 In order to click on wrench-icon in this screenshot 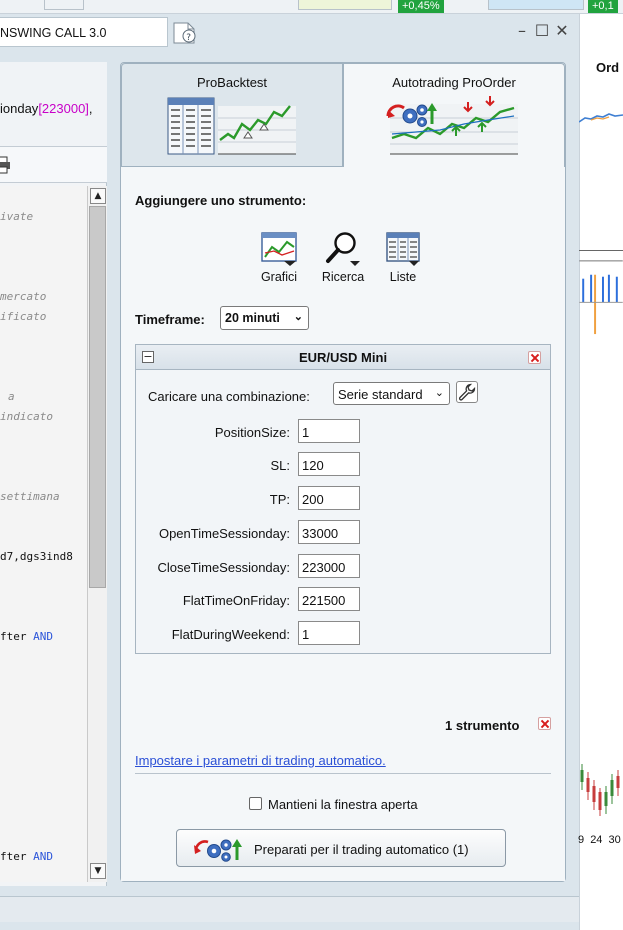, I will do `click(467, 392)`.